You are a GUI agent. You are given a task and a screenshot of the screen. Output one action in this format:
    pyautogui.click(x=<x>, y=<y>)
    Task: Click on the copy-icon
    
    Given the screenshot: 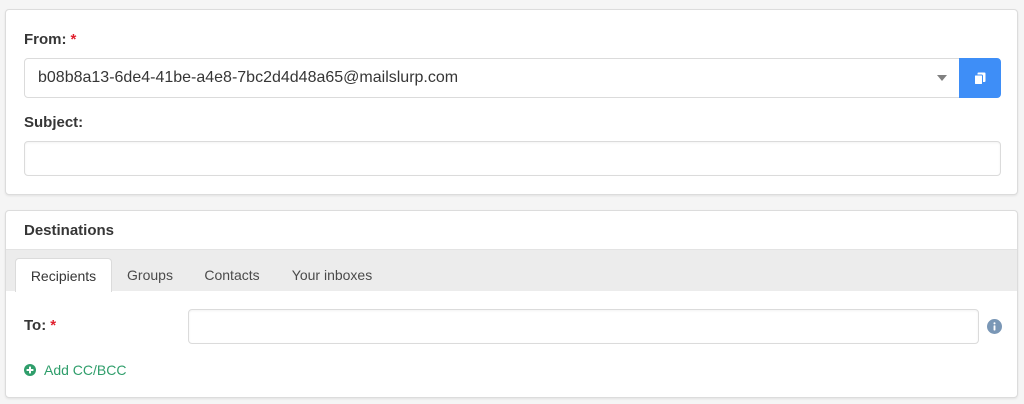 What is the action you would take?
    pyautogui.click(x=980, y=78)
    